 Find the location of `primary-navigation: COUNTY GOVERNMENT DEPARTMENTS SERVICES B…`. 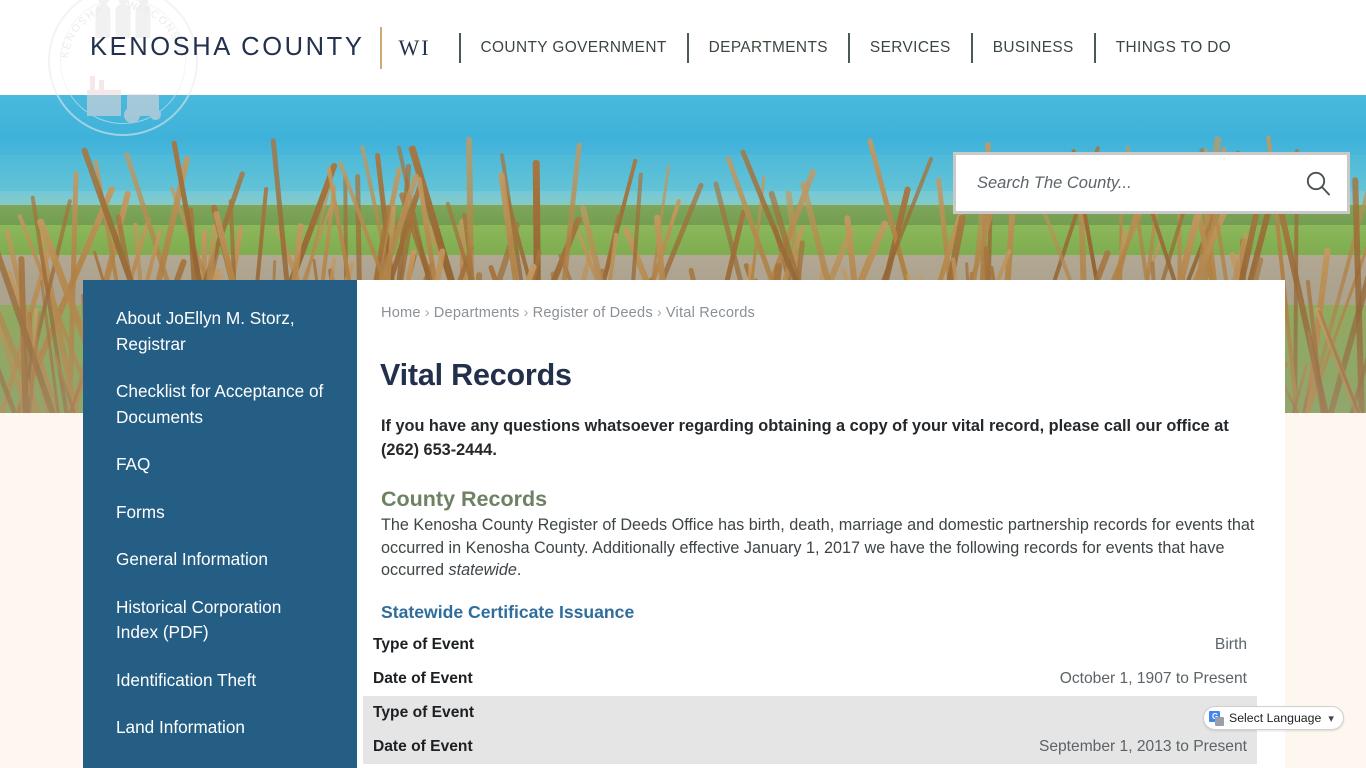

primary-navigation: COUNTY GOVERNMENT DEPARTMENTS SERVICES B… is located at coordinates (855, 48).